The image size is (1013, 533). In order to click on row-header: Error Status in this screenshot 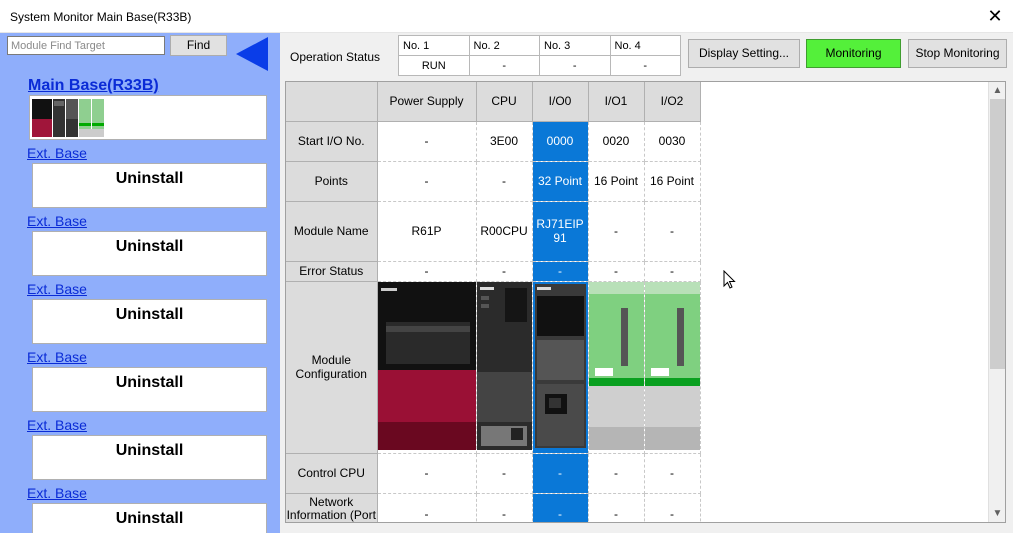, I will do `click(332, 271)`.